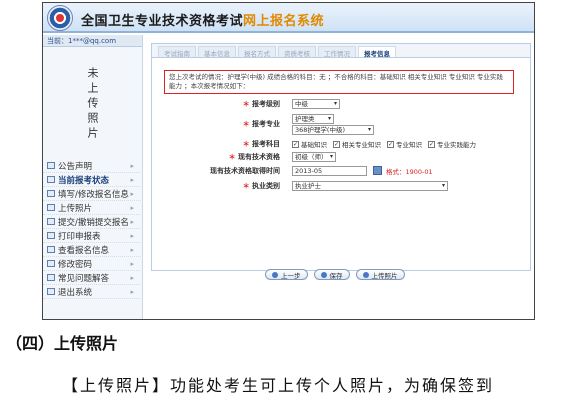  Describe the element at coordinates (409, 172) in the screenshot. I see `date-format-hint: 格式：1900-01` at that location.